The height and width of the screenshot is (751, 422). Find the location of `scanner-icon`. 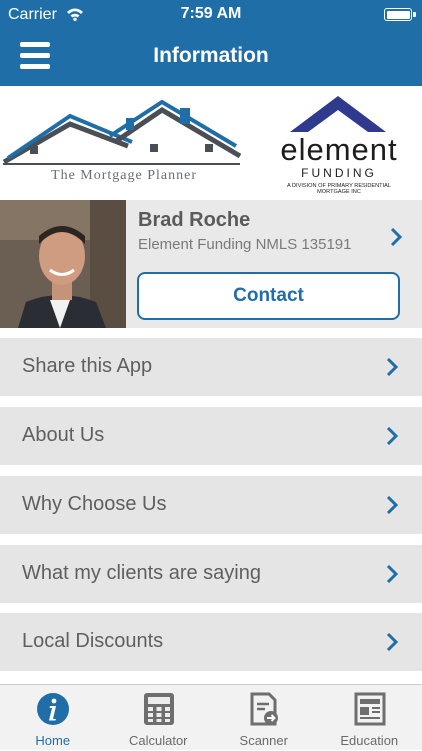

scanner-icon is located at coordinates (264, 709).